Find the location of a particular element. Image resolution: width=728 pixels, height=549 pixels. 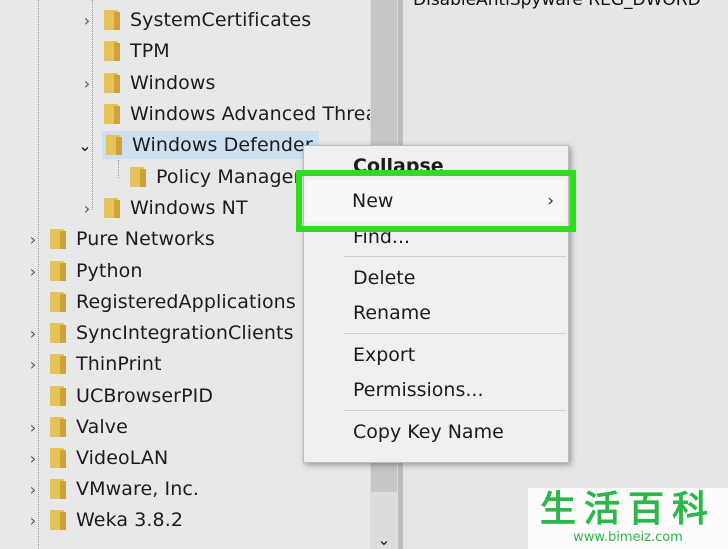

chevron-down-icon: ⌄ is located at coordinates (85, 145).